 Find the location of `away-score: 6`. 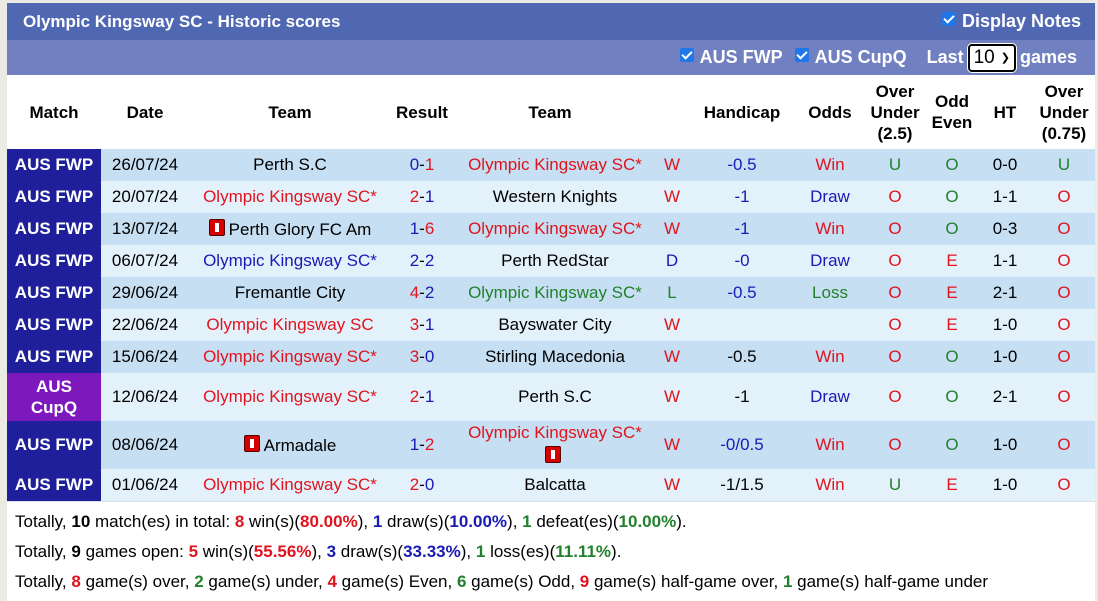

away-score: 6 is located at coordinates (429, 228).